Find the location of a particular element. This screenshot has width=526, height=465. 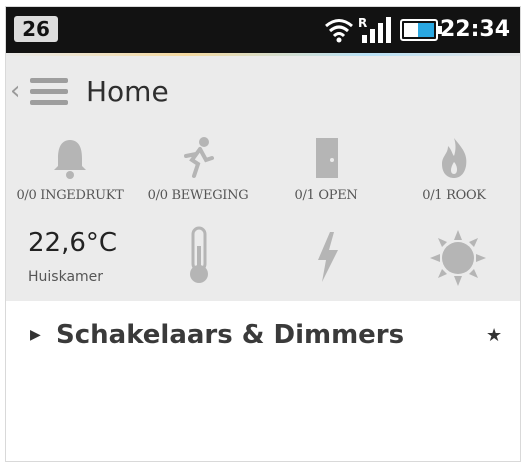

status-tile-label: 0/0 INGEDRUKT is located at coordinates (70, 195).